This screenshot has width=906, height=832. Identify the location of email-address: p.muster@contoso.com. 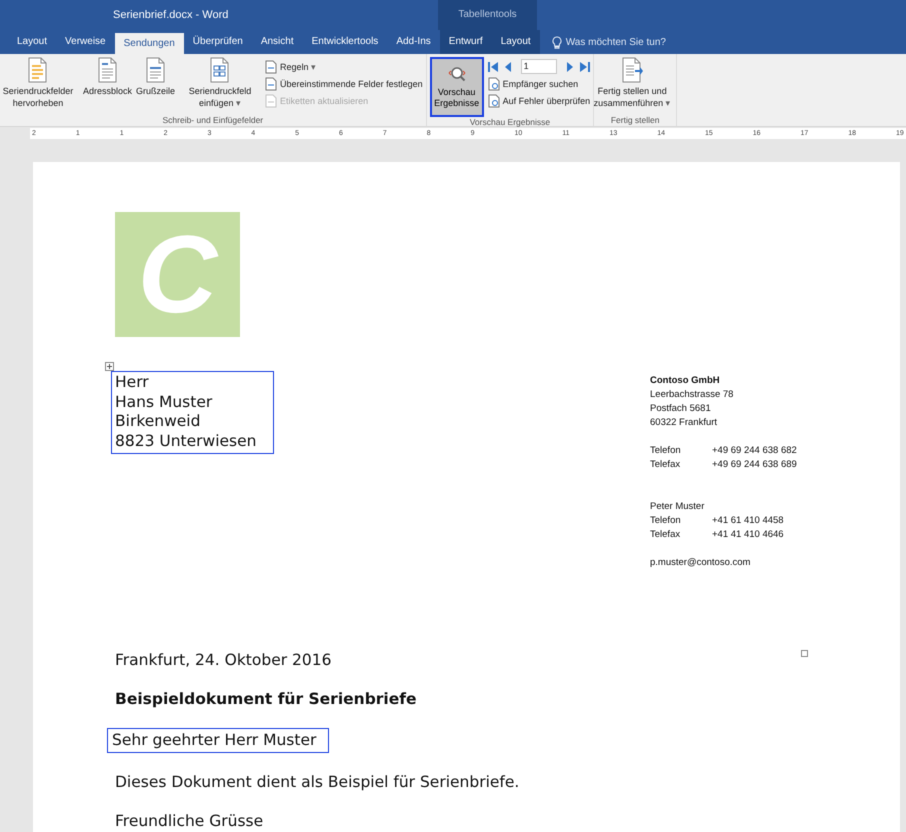
(701, 563).